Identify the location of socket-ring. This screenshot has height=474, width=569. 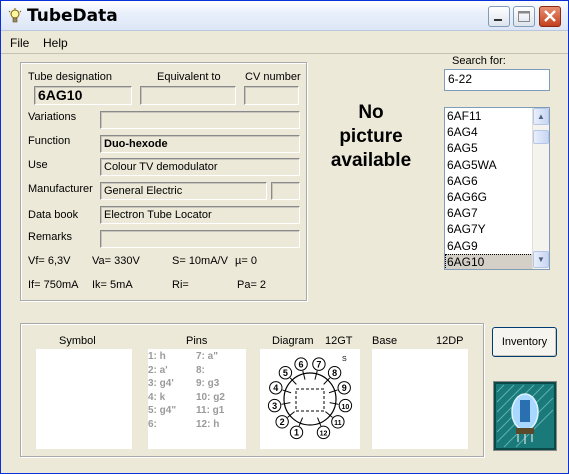
(310, 399).